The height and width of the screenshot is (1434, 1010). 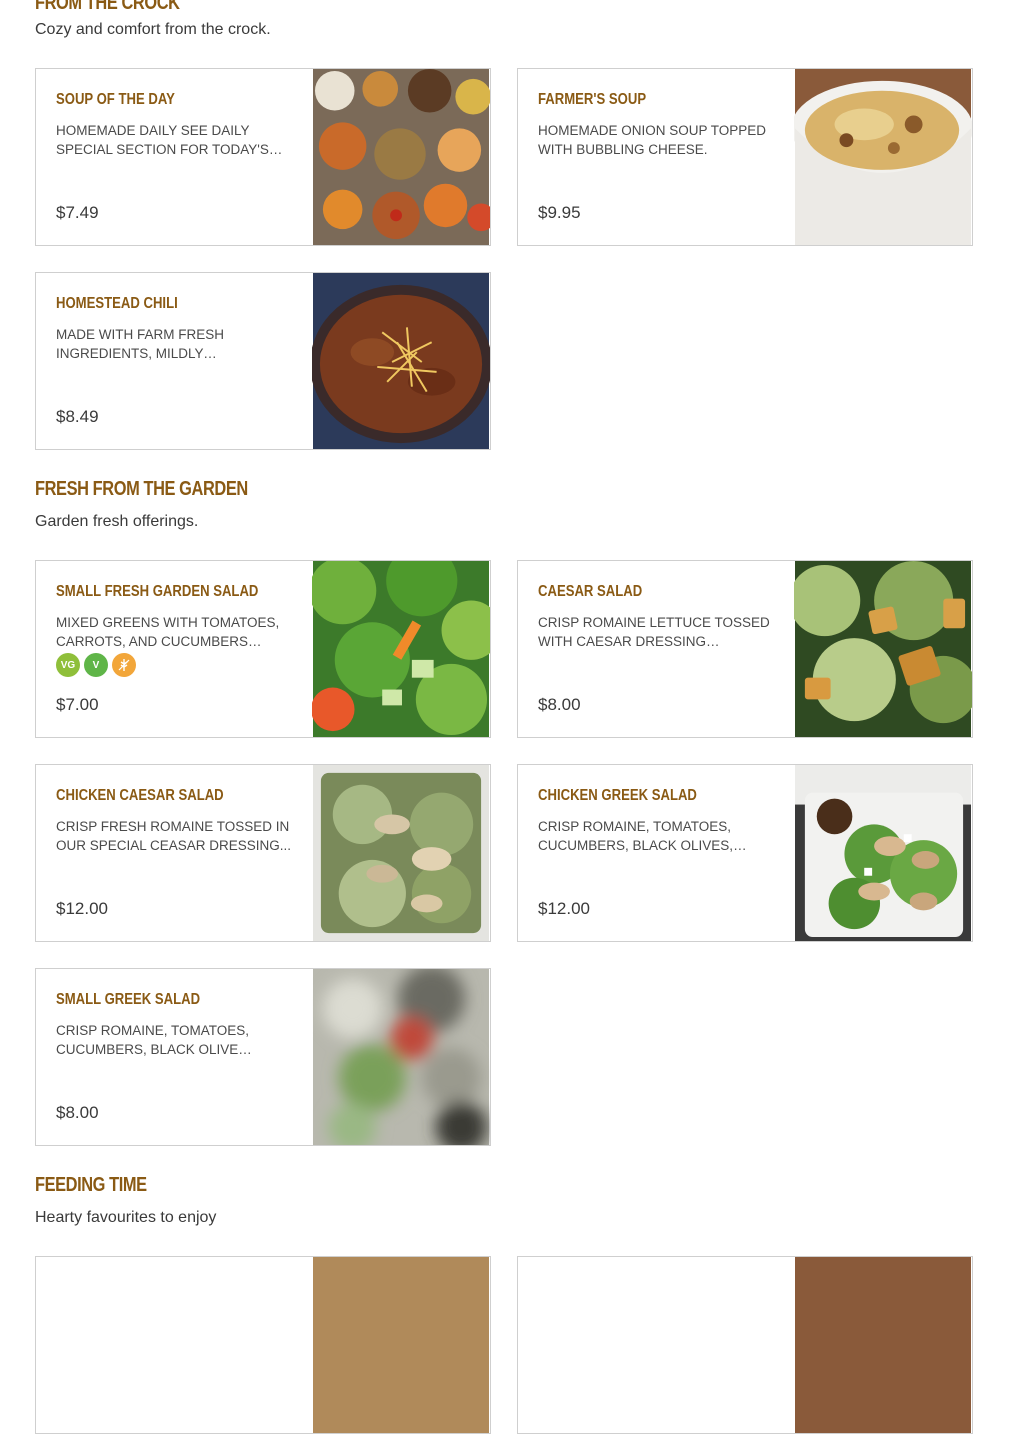 What do you see at coordinates (115, 99) in the screenshot?
I see `menu-item-name: SOUP OF THE DAY` at bounding box center [115, 99].